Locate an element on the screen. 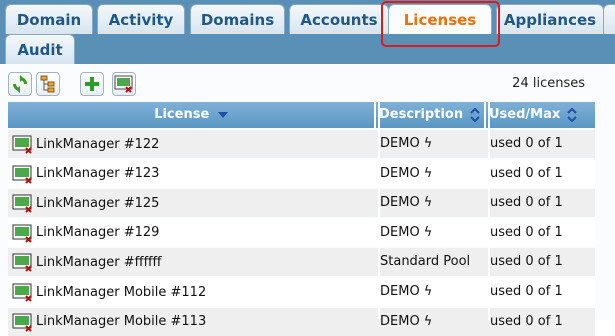  license-name: LinkManager #122 is located at coordinates (98, 144).